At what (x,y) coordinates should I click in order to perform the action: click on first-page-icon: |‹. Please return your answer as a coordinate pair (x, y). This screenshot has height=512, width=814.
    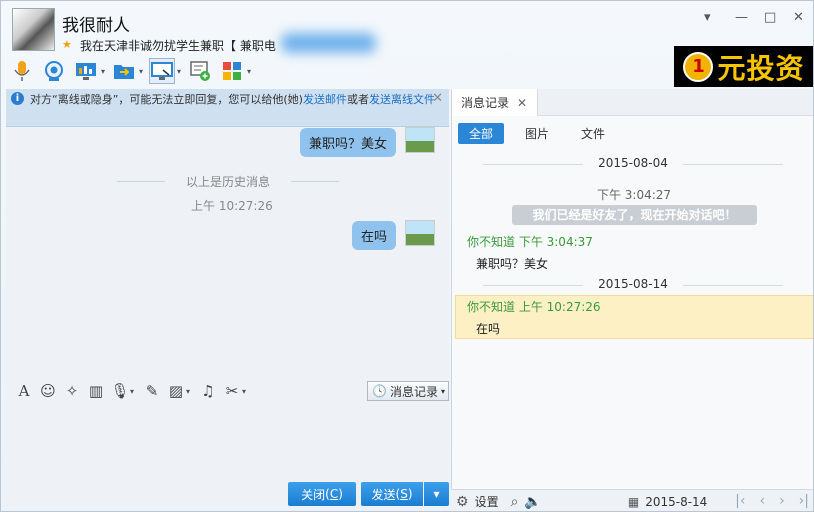
    Looking at the image, I should click on (740, 501).